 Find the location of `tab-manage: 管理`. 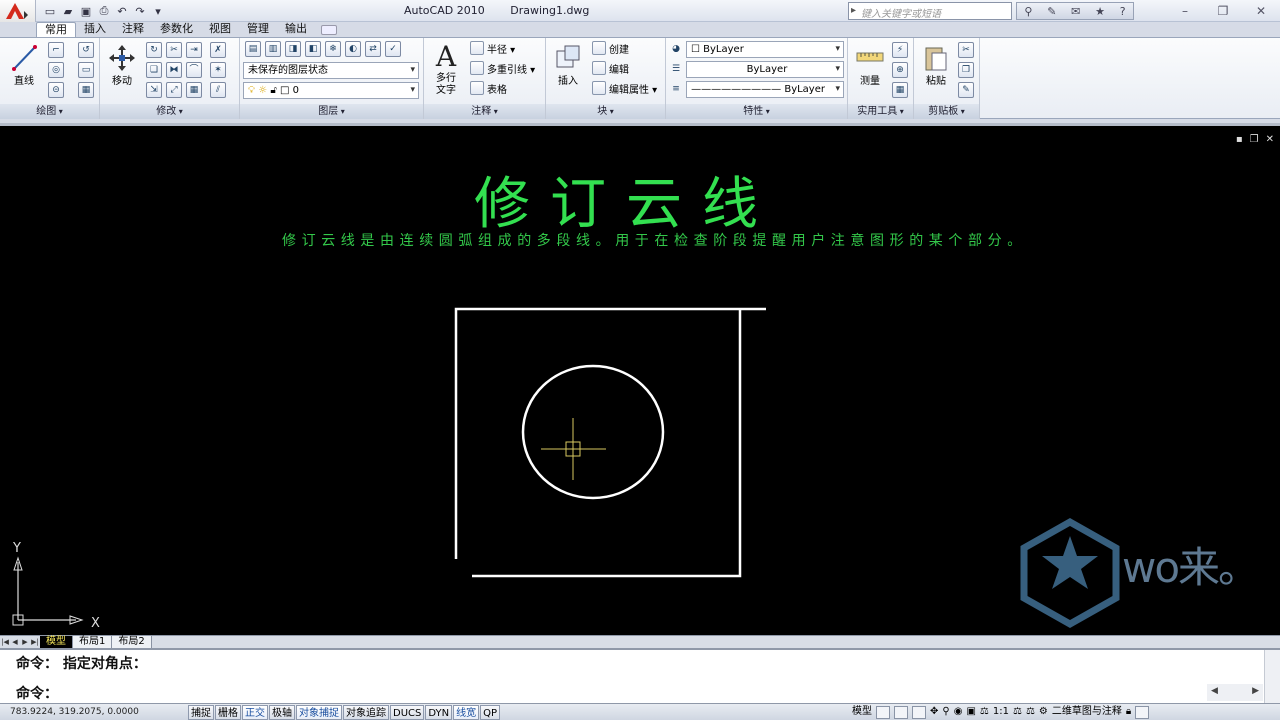

tab-manage: 管理 is located at coordinates (258, 29).